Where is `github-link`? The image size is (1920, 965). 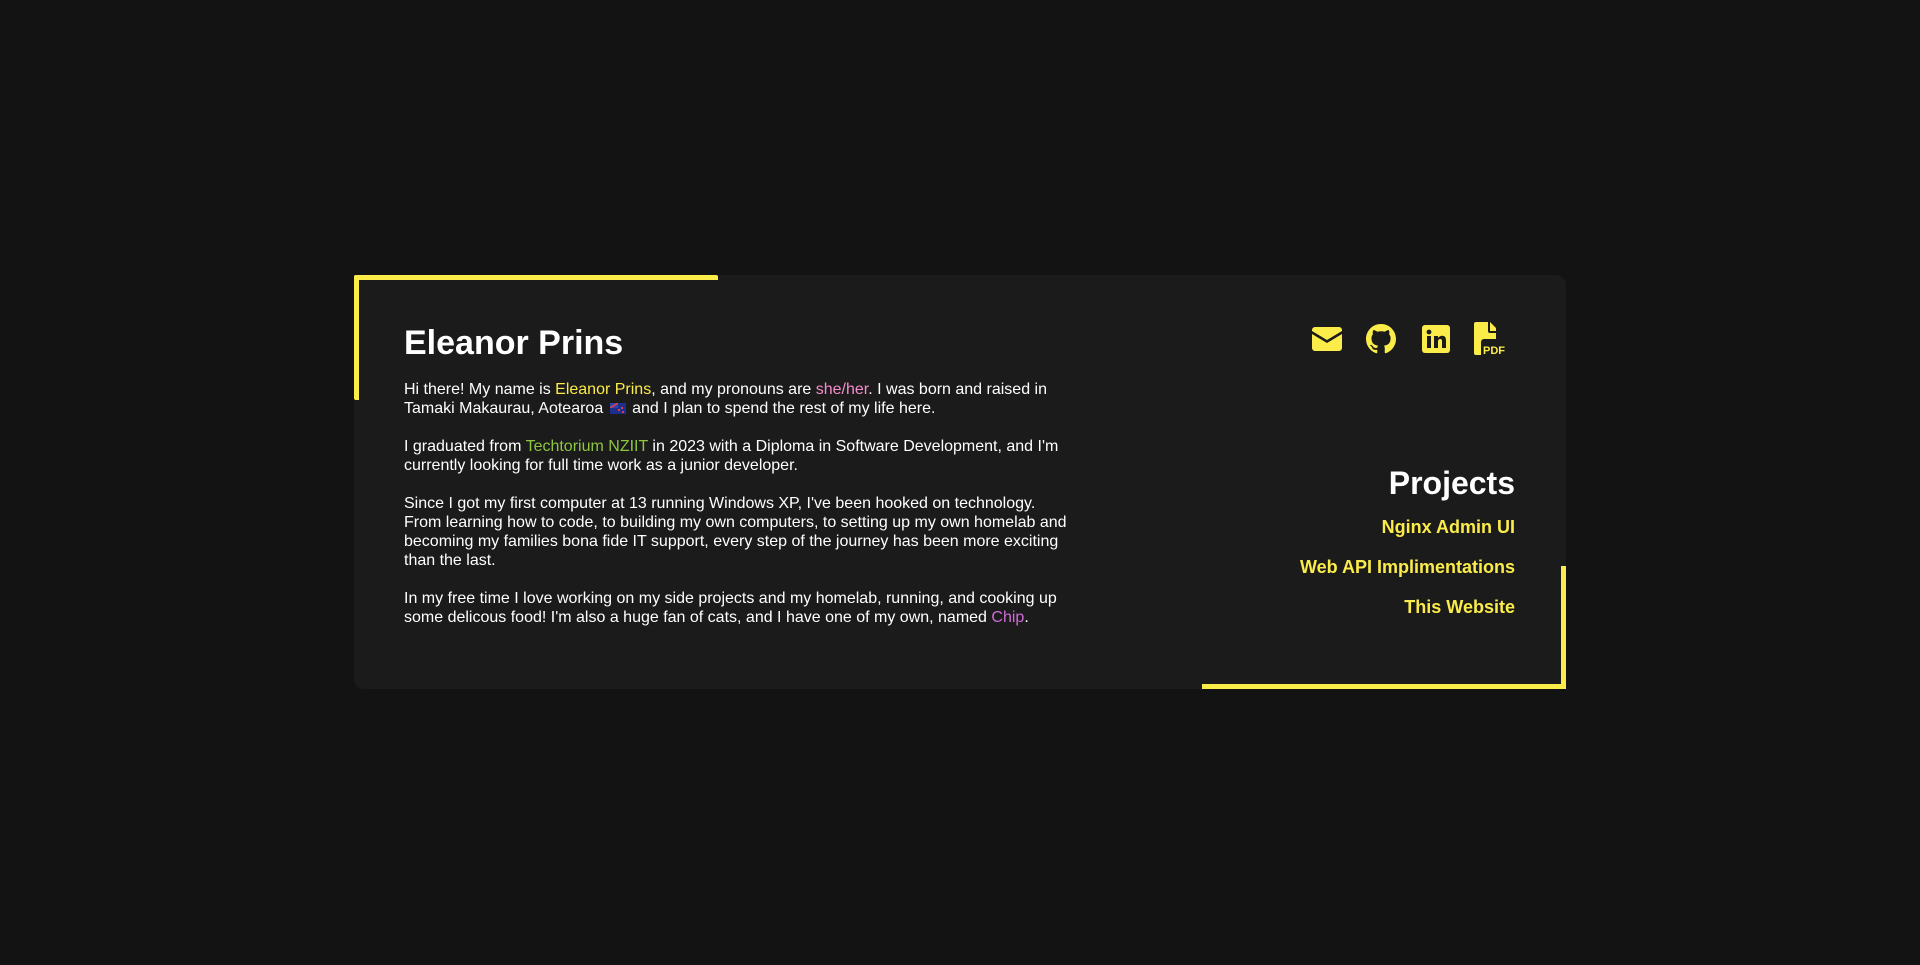 github-link is located at coordinates (1381, 339).